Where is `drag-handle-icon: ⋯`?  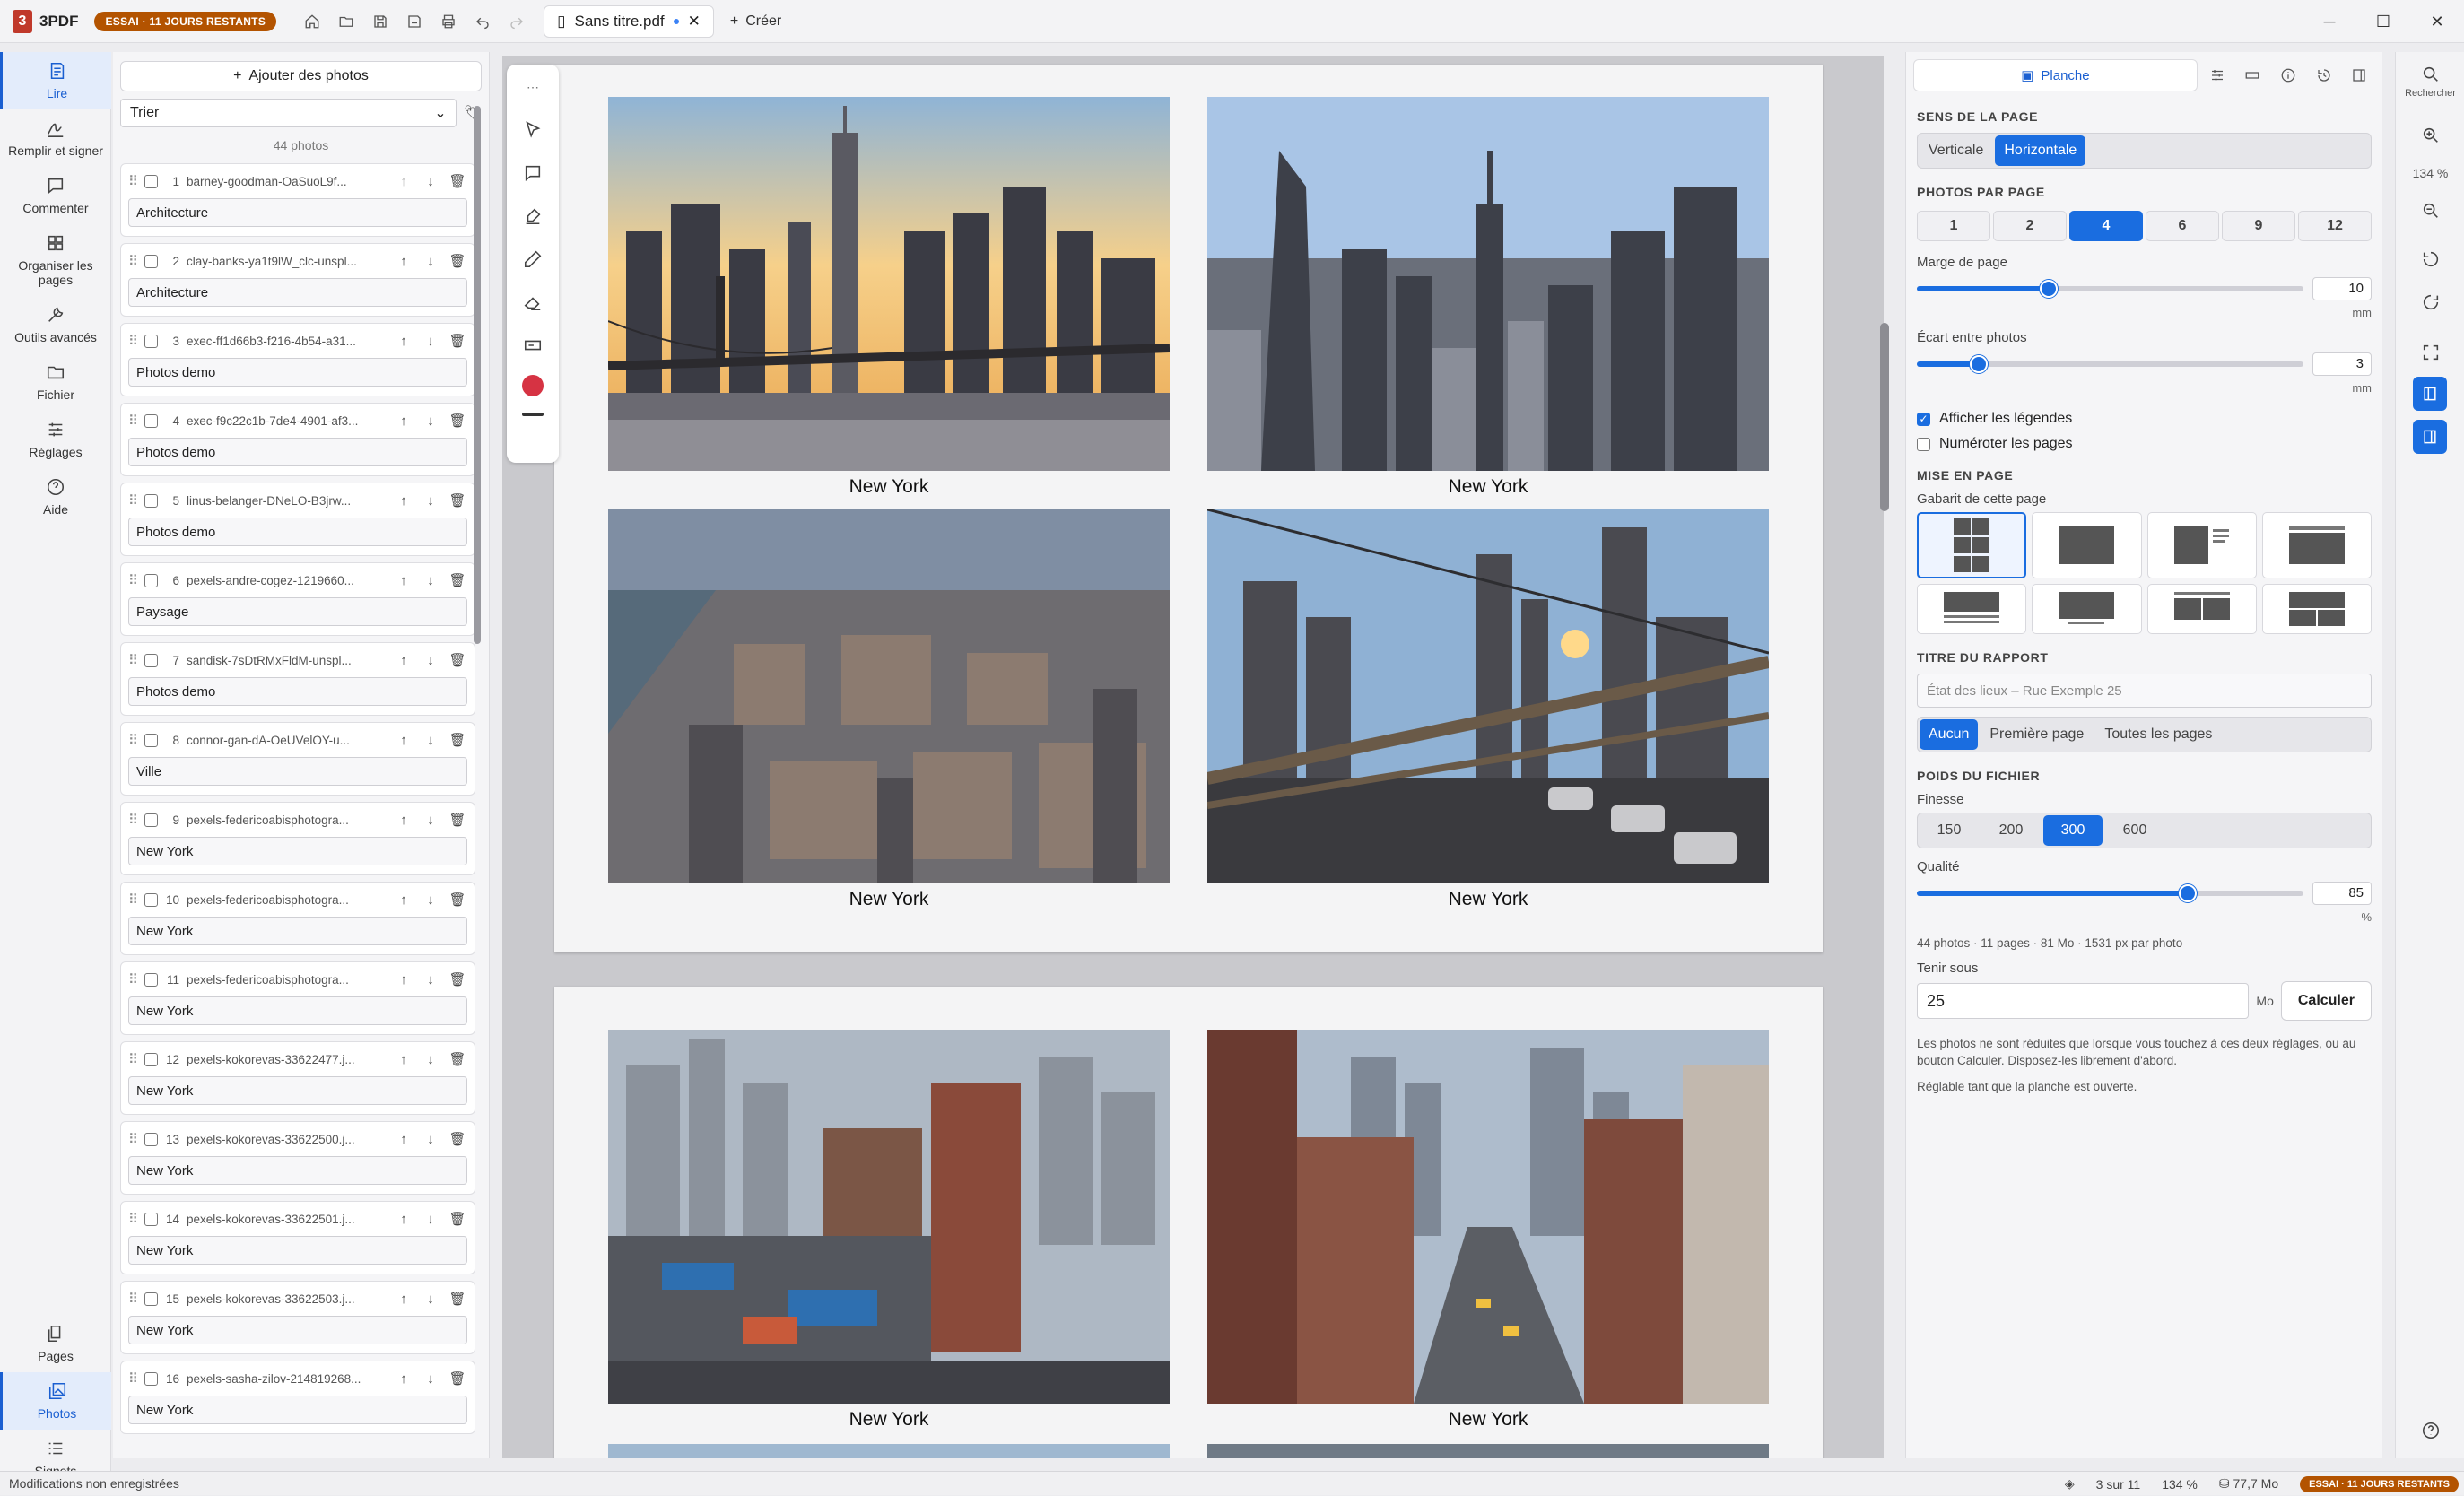
drag-handle-icon: ⋯ is located at coordinates (532, 87).